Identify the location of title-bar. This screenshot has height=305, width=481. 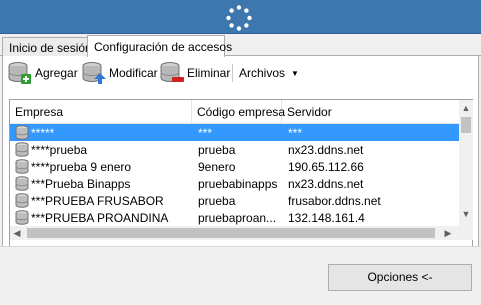
(240, 17).